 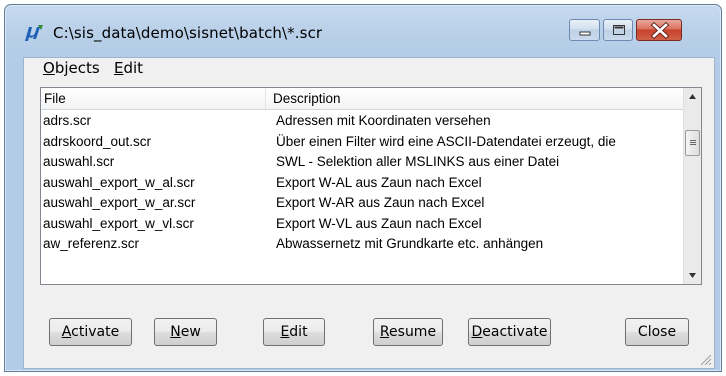 I want to click on column-separator, so click(x=265, y=98).